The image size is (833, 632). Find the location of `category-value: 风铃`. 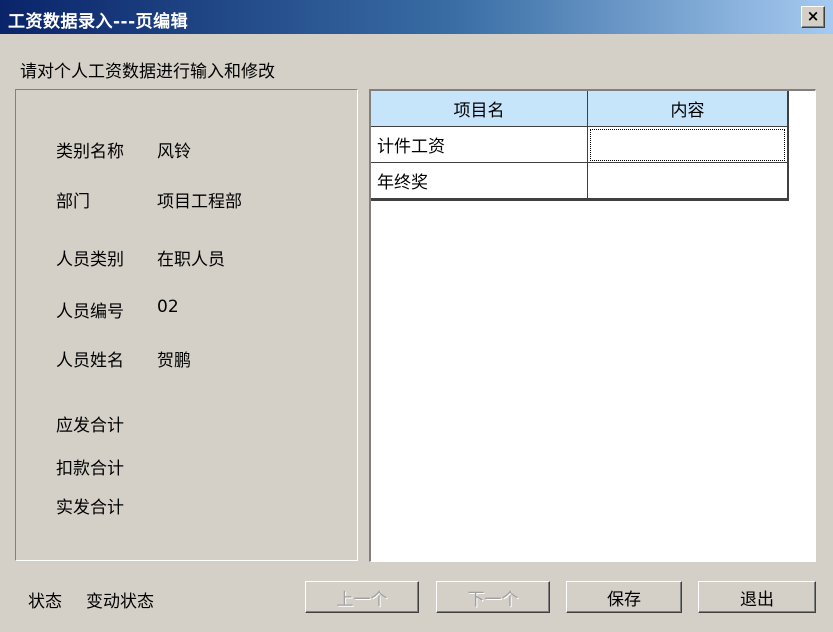

category-value: 风铃 is located at coordinates (174, 152).